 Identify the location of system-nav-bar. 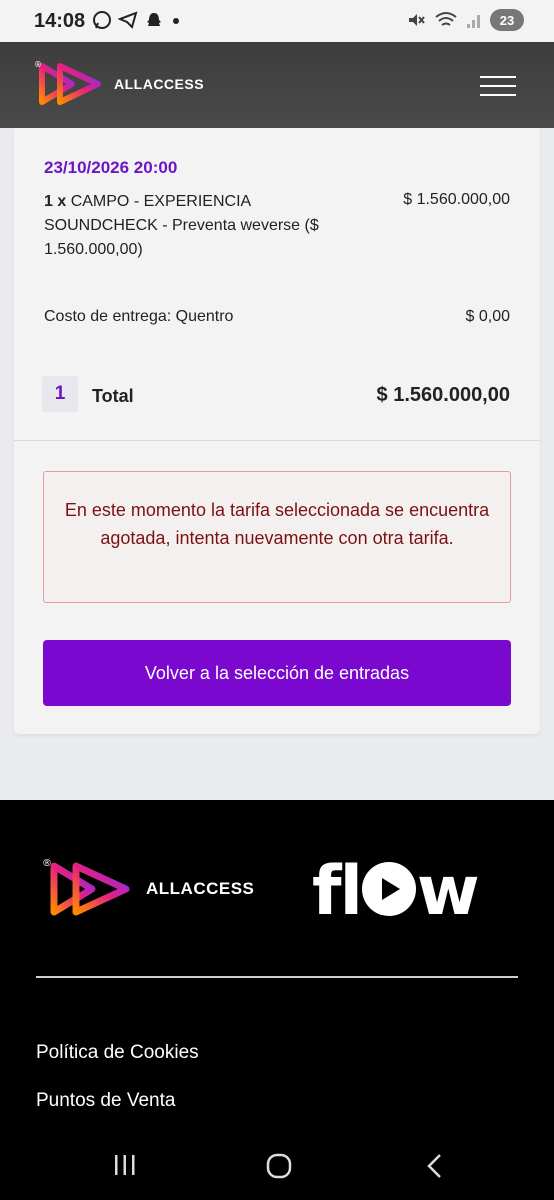
(277, 1165).